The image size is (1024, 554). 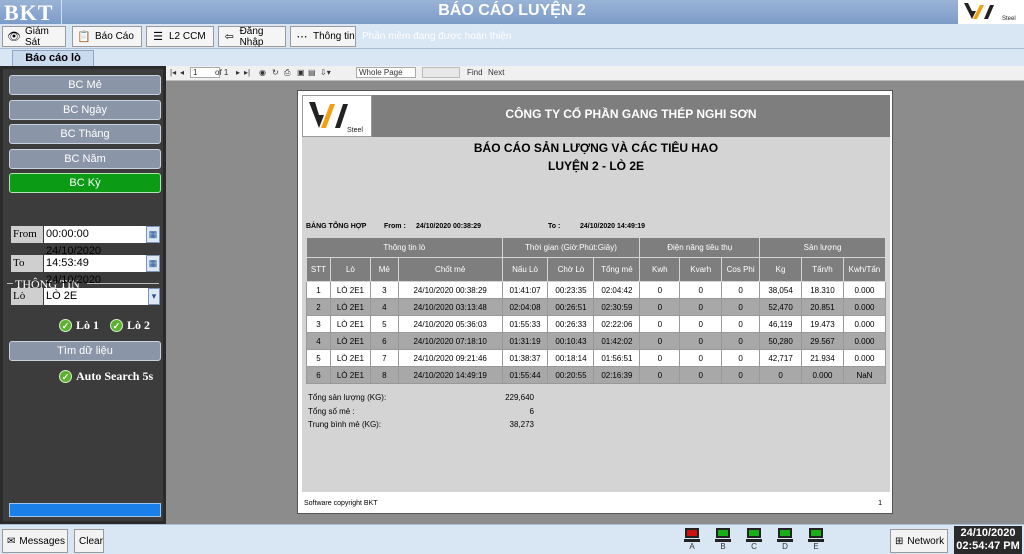 I want to click on login-button: ⇦ Đăng Nhập, so click(x=252, y=37).